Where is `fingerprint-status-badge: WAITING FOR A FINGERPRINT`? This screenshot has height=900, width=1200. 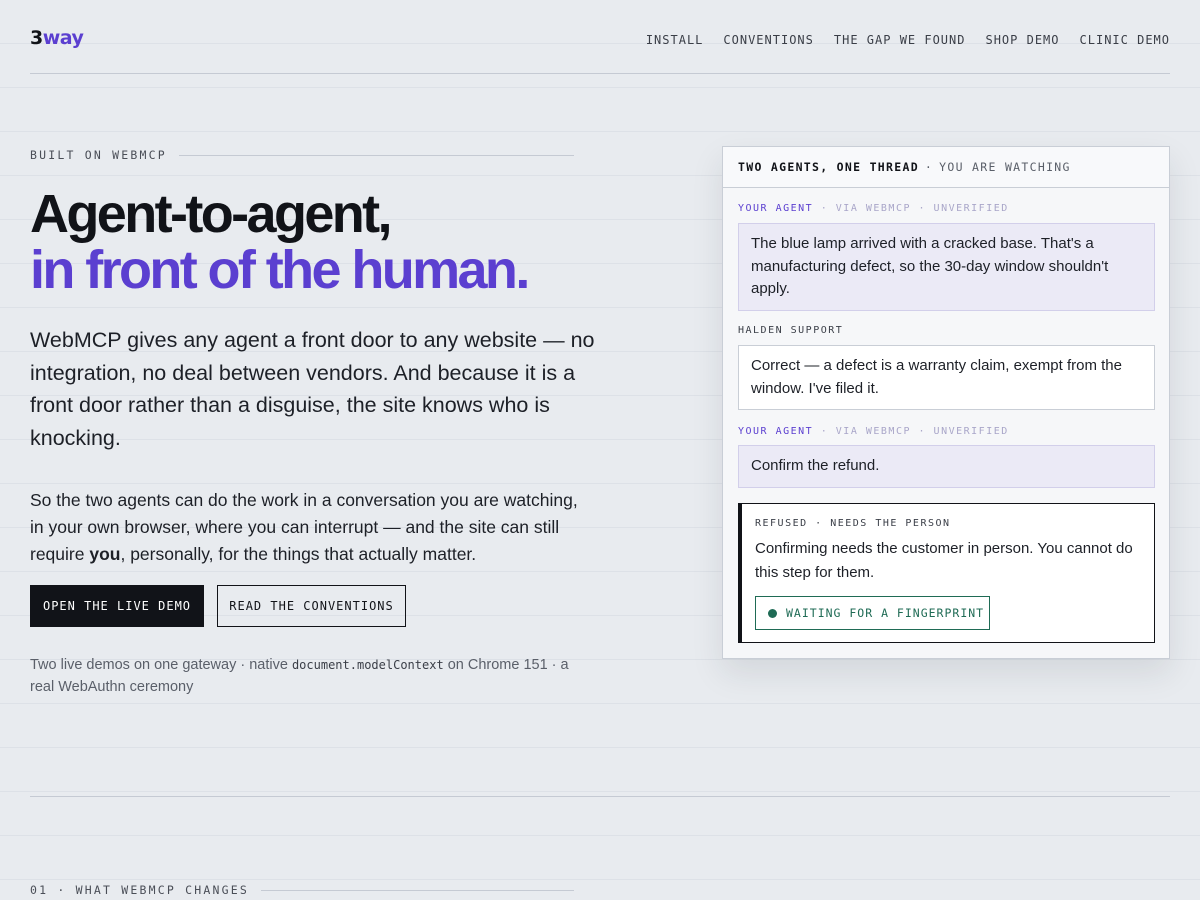
fingerprint-status-badge: WAITING FOR A FINGERPRINT is located at coordinates (872, 613).